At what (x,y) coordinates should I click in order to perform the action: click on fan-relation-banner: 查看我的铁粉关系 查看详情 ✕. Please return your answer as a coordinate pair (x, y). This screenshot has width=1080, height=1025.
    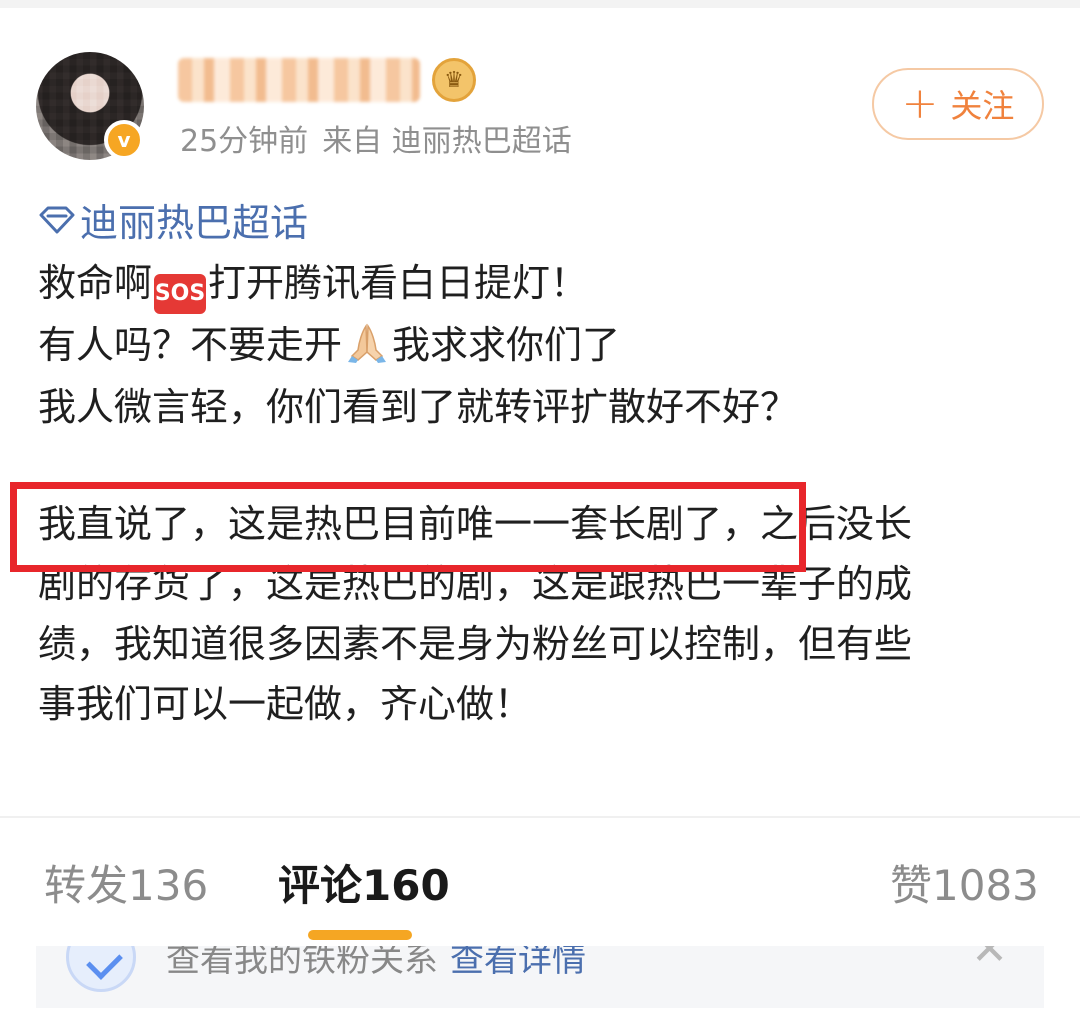
    Looking at the image, I should click on (540, 977).